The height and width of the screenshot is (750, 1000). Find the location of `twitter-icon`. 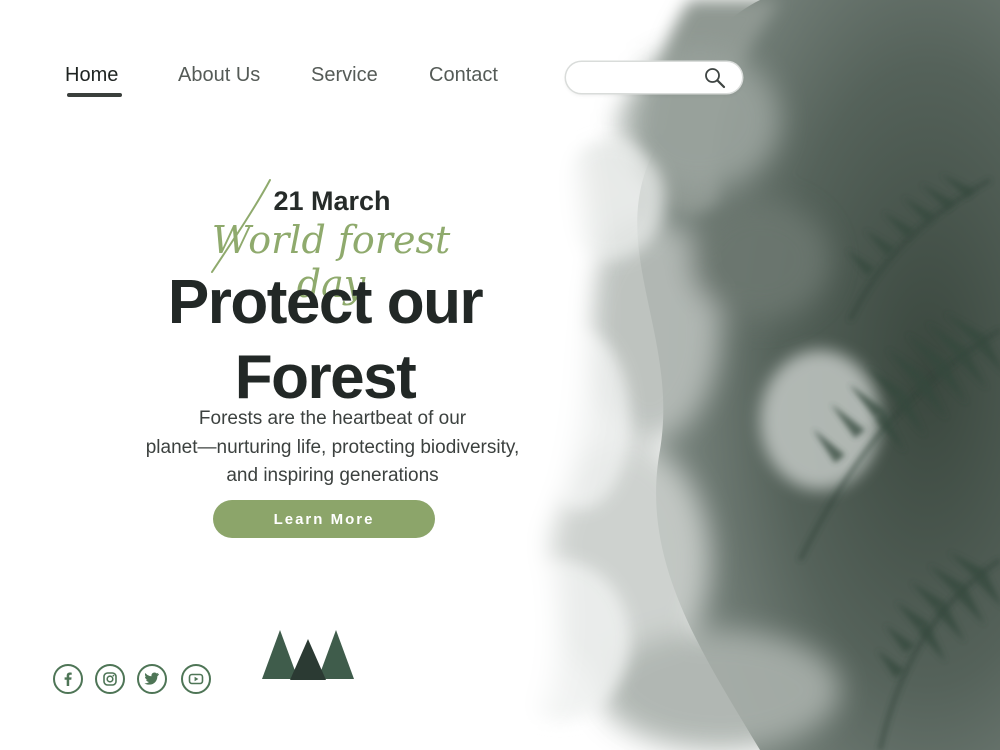

twitter-icon is located at coordinates (152, 679).